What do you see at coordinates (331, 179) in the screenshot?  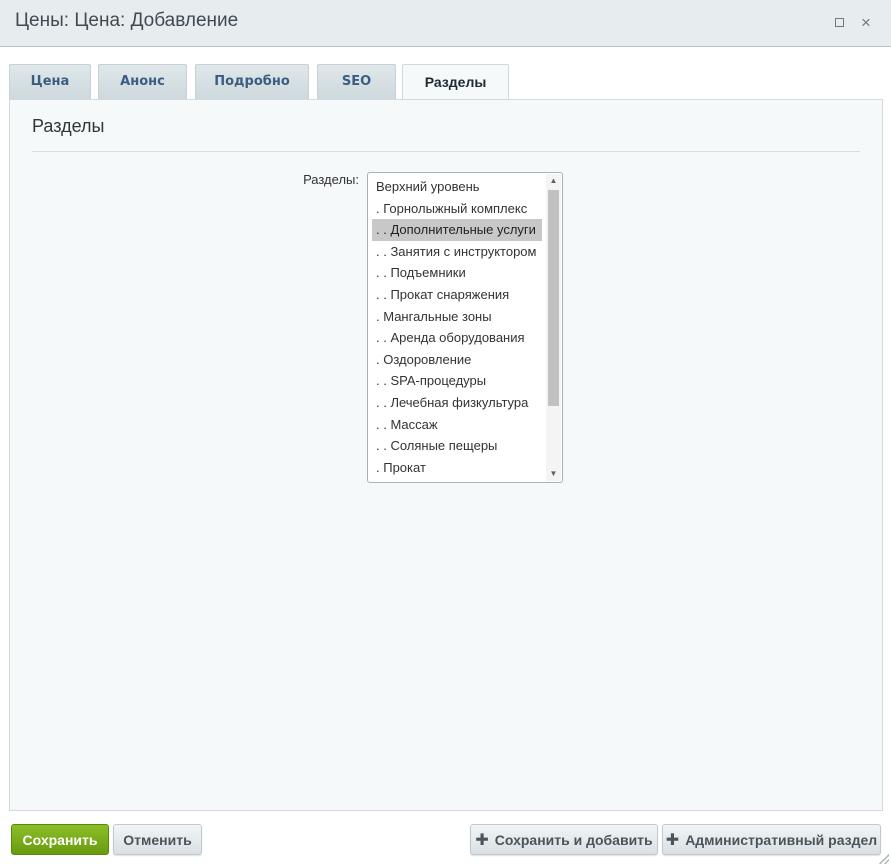 I see `sections-field-label: Разделы:` at bounding box center [331, 179].